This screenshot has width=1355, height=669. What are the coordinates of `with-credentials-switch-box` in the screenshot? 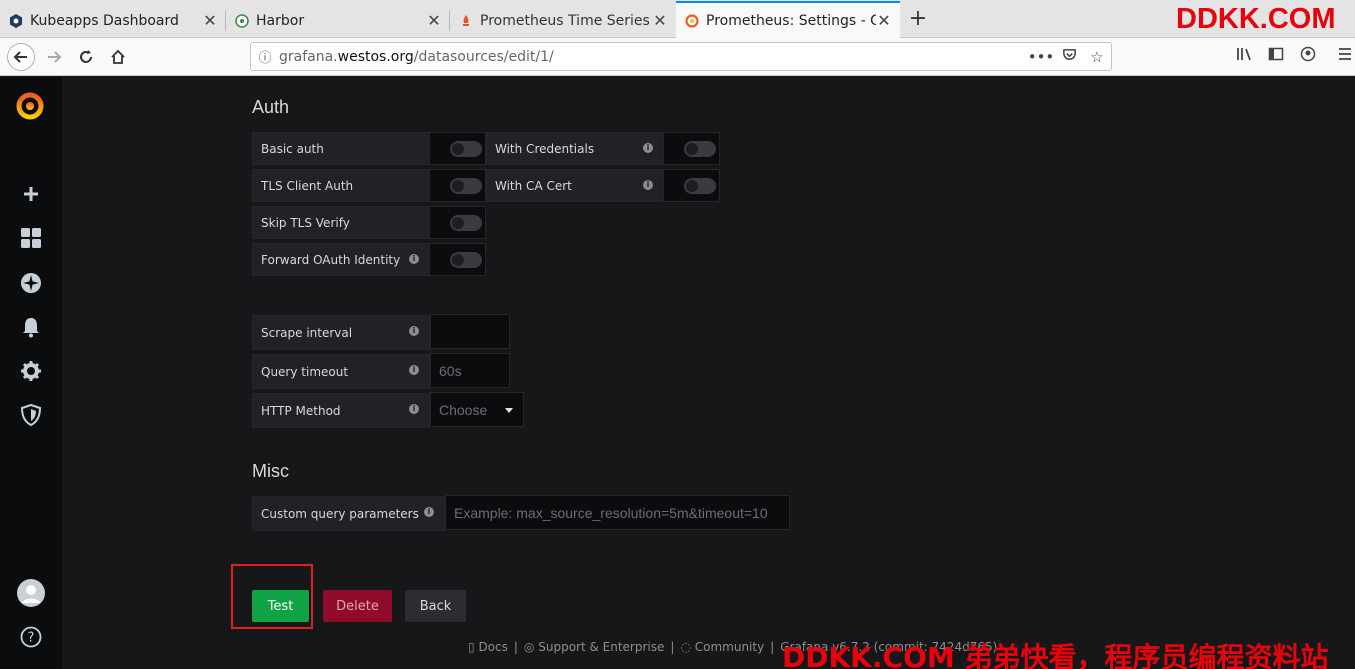 It's located at (691, 148).